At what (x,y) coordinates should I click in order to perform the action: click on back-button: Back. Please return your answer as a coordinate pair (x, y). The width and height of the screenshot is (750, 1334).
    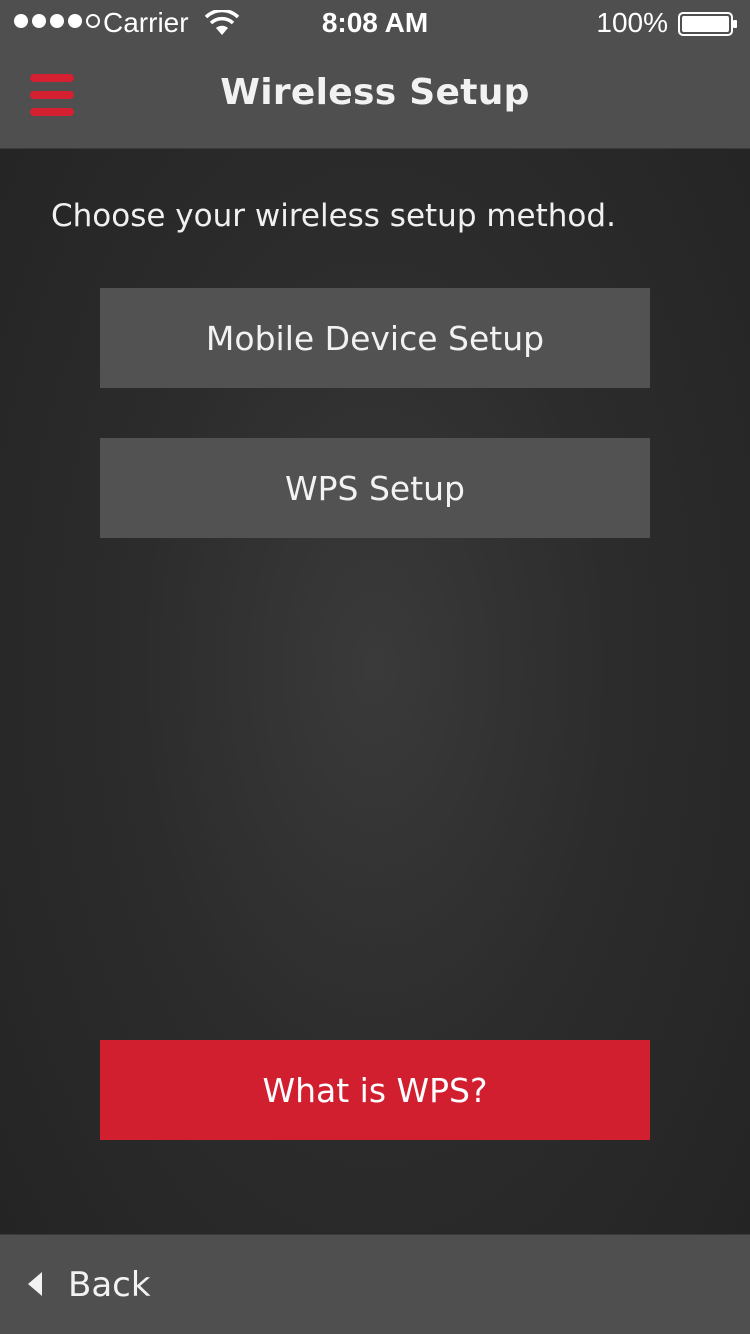
    Looking at the image, I should click on (89, 1284).